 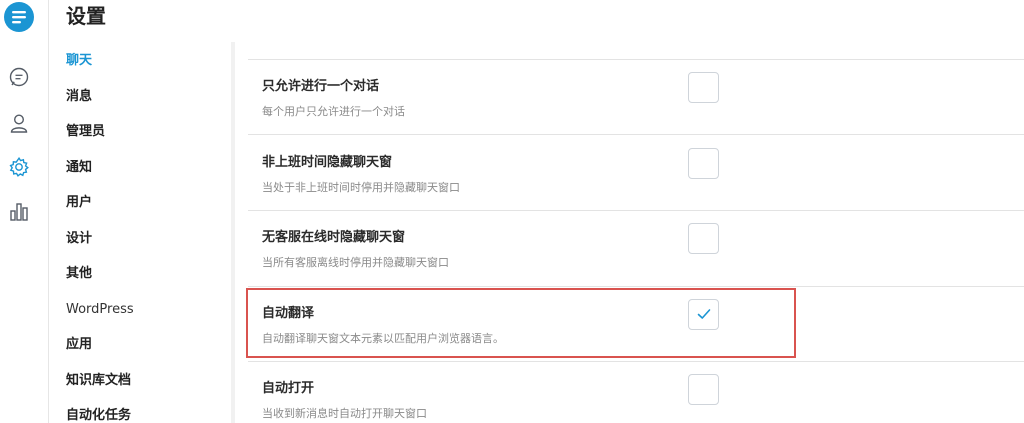 I want to click on setting-row-auto-translate: 自动翻译 自动翻译聊天窗文本元素以匹配用户浏览器语言。, so click(x=636, y=324).